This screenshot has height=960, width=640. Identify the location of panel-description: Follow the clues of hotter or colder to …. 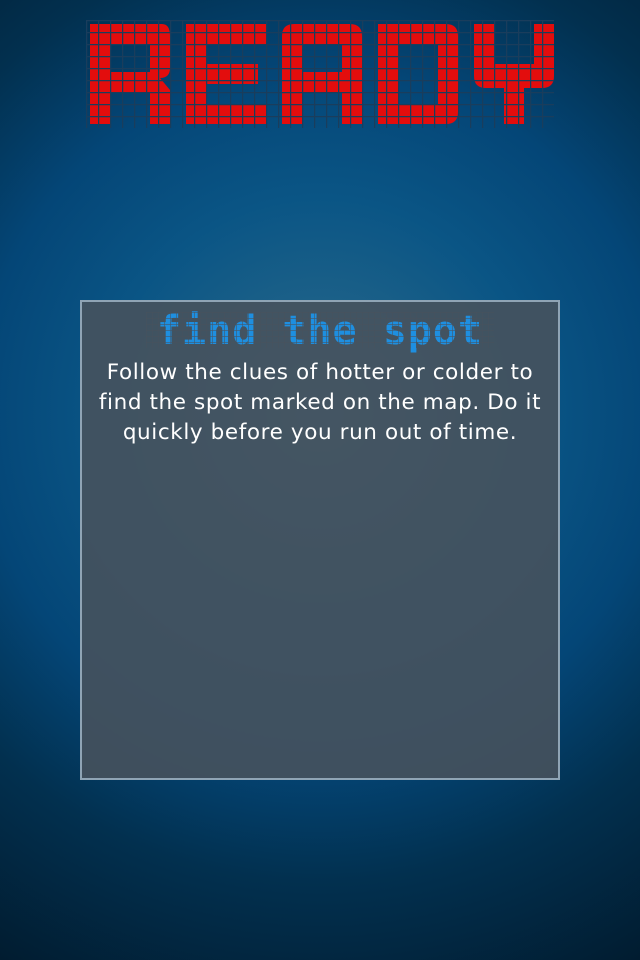
(320, 402).